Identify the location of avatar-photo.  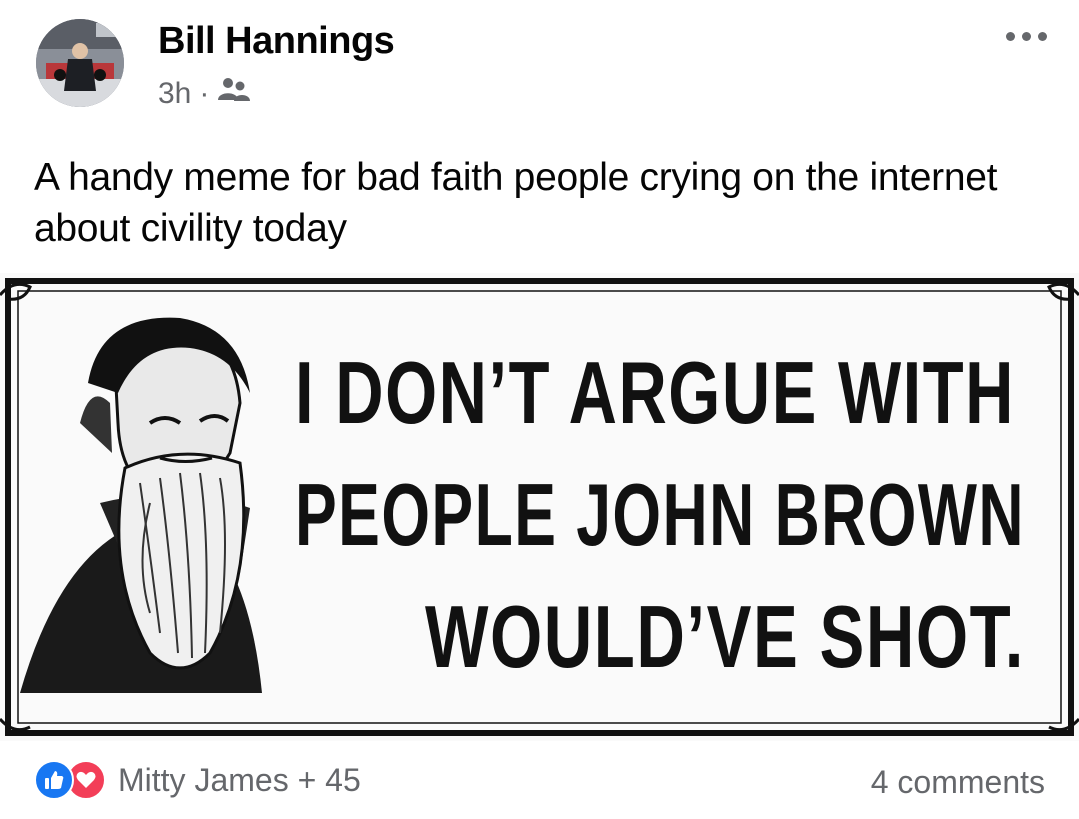
(80, 63).